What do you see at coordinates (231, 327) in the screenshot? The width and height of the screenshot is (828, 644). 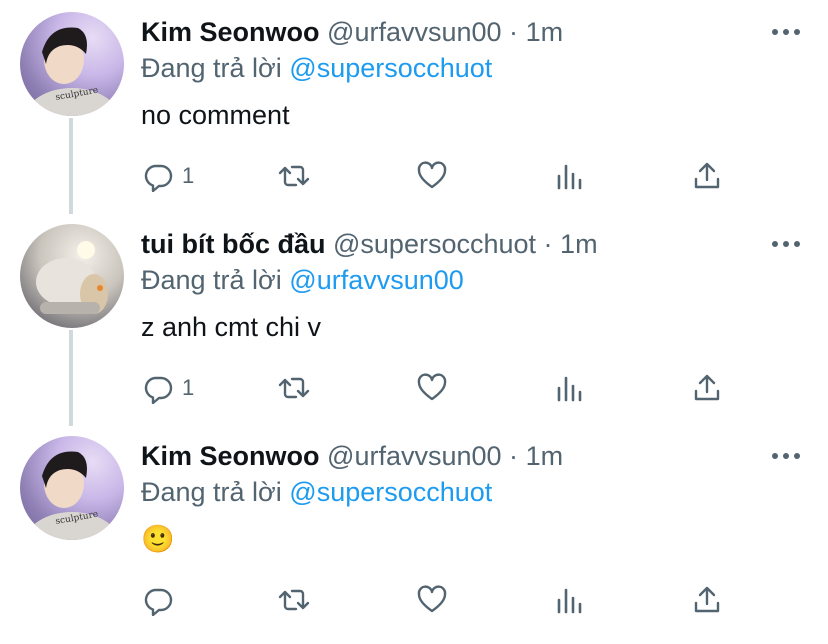 I see `tweet-text: z anh cmt chi v` at bounding box center [231, 327].